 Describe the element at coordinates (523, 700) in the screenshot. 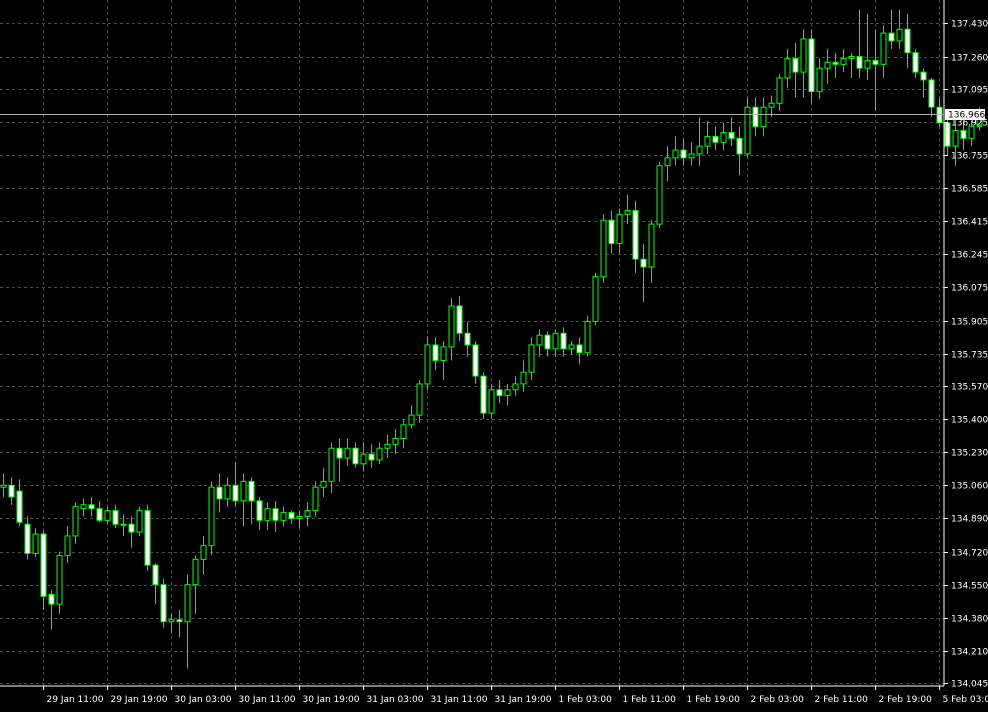

I see `time-tick-label: 31 Jan 19:00` at that location.